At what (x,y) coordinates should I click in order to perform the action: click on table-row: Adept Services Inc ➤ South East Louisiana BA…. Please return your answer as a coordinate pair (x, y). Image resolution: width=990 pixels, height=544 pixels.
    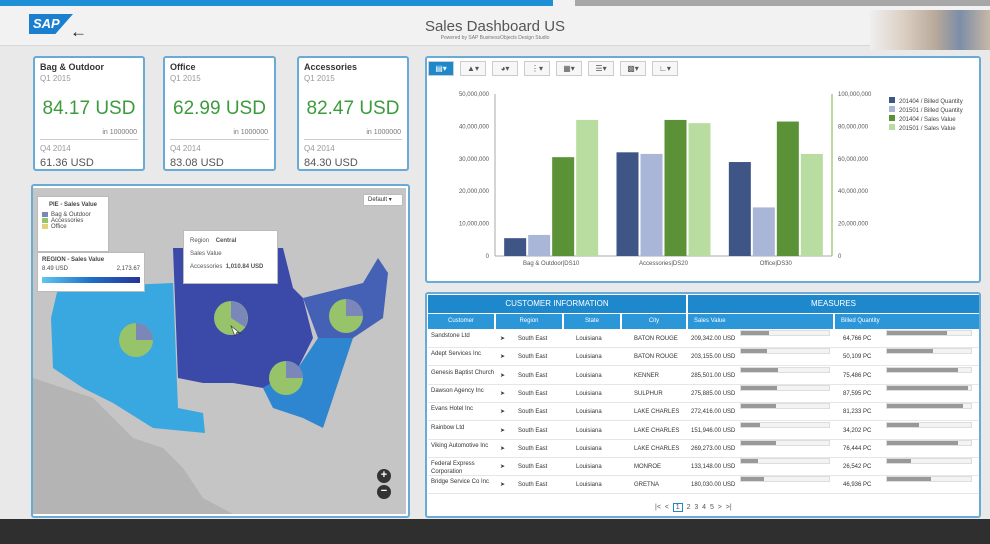
    Looking at the image, I should click on (703, 357).